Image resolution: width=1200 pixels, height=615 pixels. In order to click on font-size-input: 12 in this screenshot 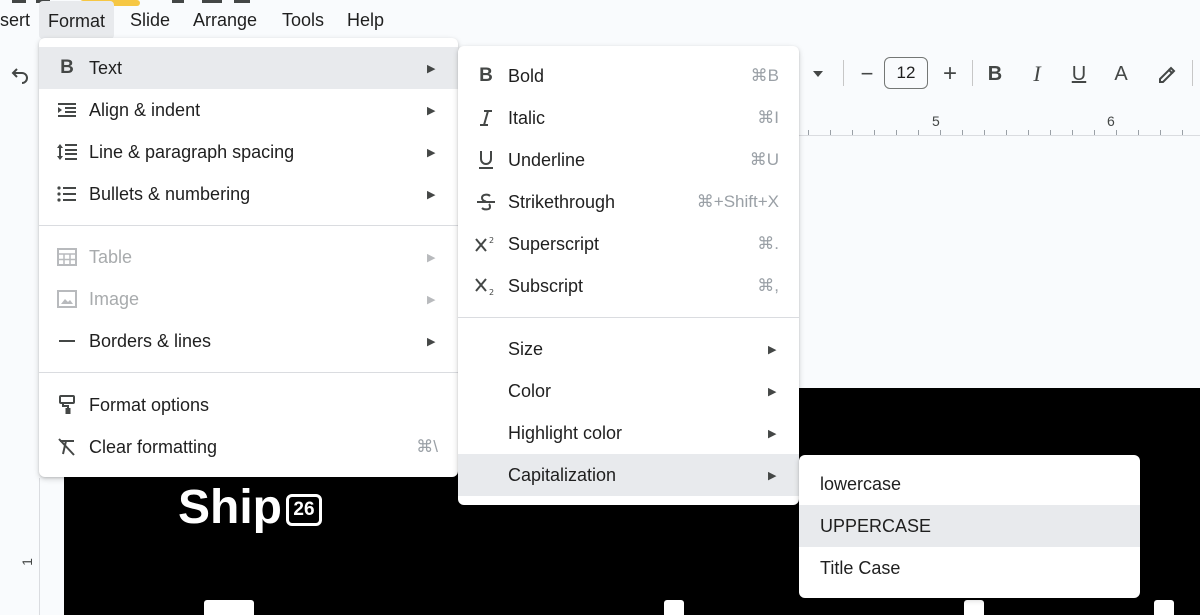, I will do `click(906, 73)`.